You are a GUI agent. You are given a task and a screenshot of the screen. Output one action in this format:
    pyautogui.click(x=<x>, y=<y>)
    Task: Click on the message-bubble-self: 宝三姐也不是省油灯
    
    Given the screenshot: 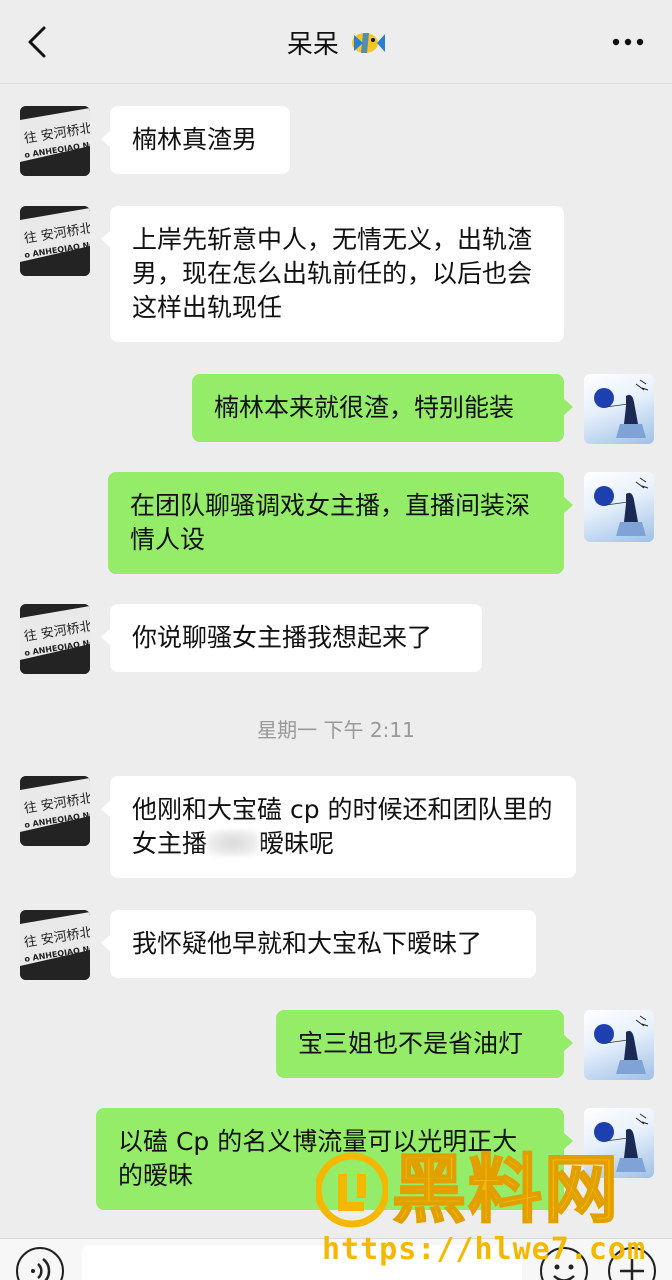 What is the action you would take?
    pyautogui.click(x=424, y=1044)
    